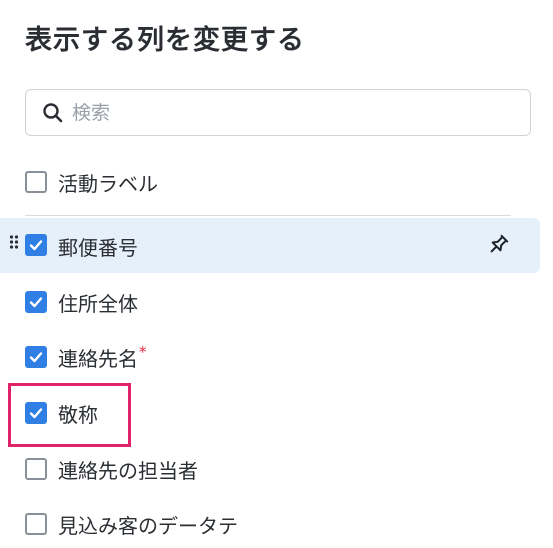 The image size is (553, 548). Describe the element at coordinates (270, 357) in the screenshot. I see `column-row-contact-name: 連絡先名*` at that location.